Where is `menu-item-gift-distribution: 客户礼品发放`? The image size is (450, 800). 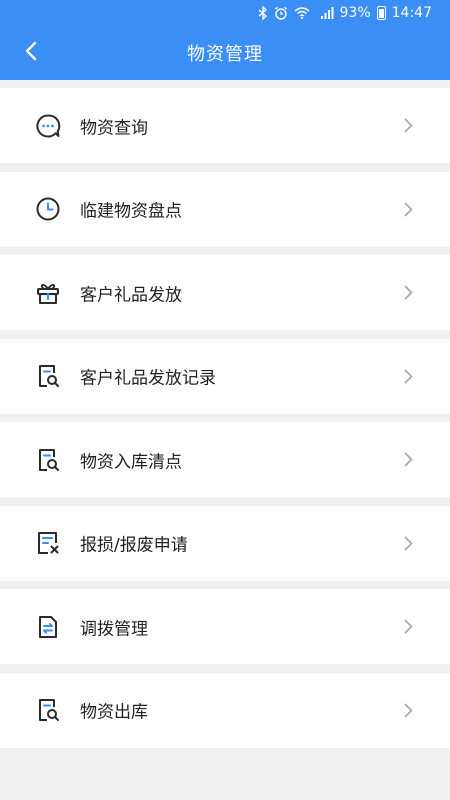
menu-item-gift-distribution: 客户礼品发放 is located at coordinates (225, 292).